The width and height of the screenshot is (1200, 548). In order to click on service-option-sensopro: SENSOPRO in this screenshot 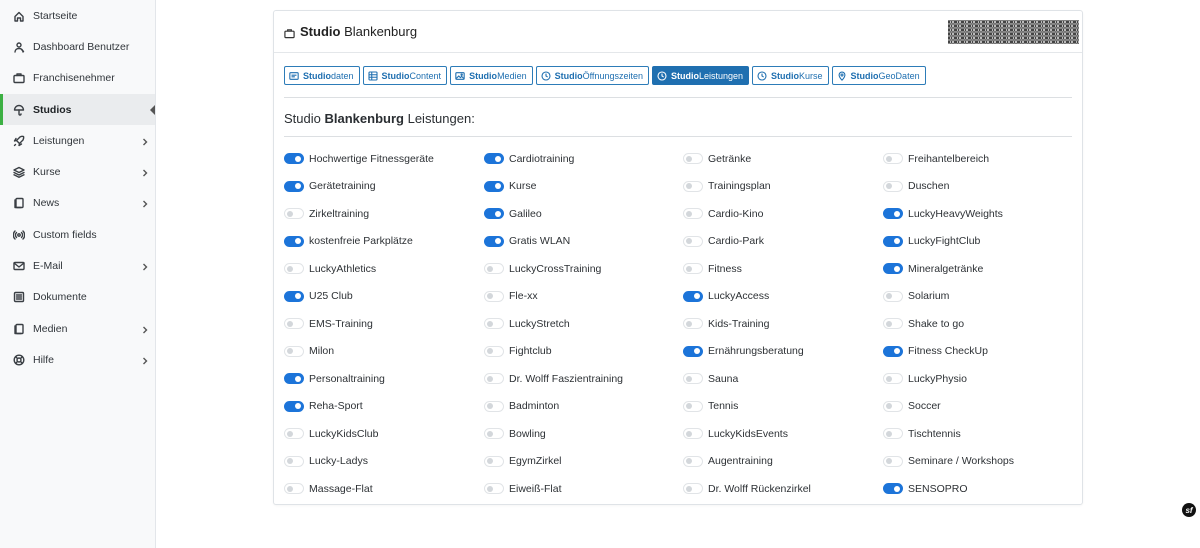, I will do `click(983, 489)`.